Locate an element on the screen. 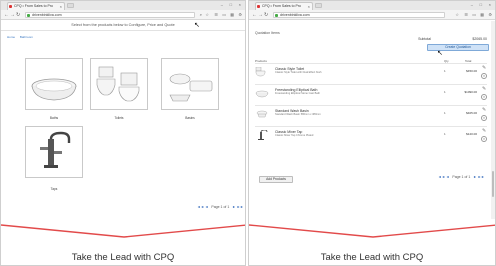 Image resolution: width=496 pixels, height=266 pixels. pagination: ◄◄ ◄ Page 1 of 1 ► ►► is located at coordinates (461, 177).